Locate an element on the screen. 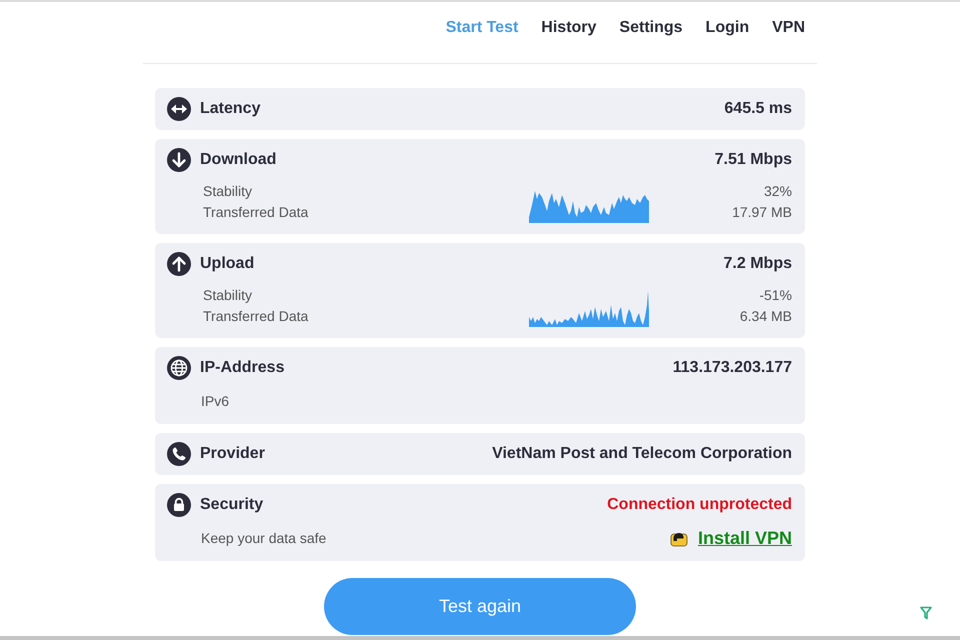 This screenshot has width=960, height=640. stat-value: 17.97 MB is located at coordinates (762, 212).